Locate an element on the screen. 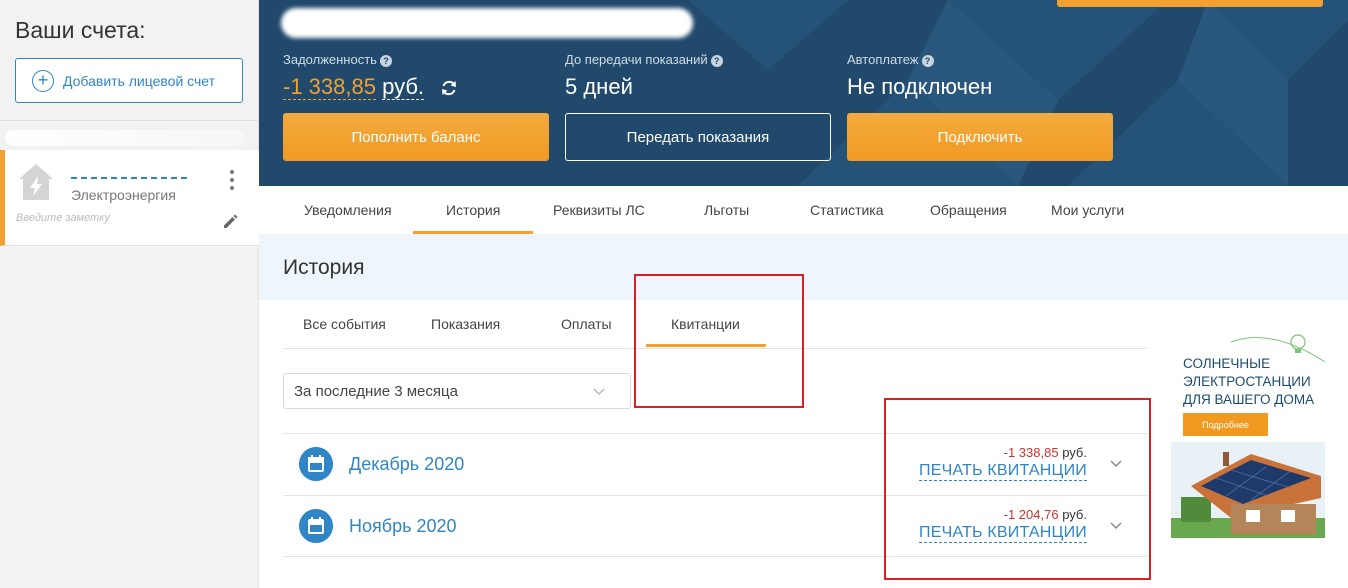 Image resolution: width=1348 pixels, height=588 pixels. tab-benefits: Льготы is located at coordinates (726, 210).